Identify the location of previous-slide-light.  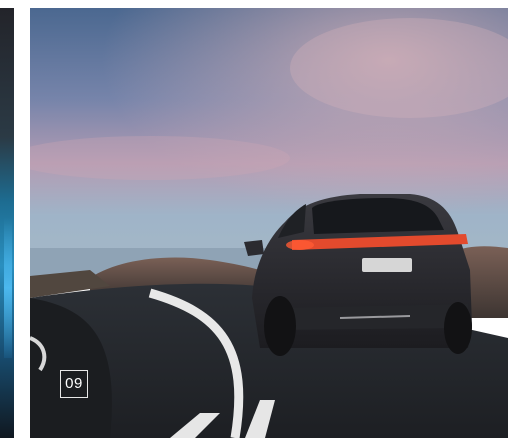
(8, 288).